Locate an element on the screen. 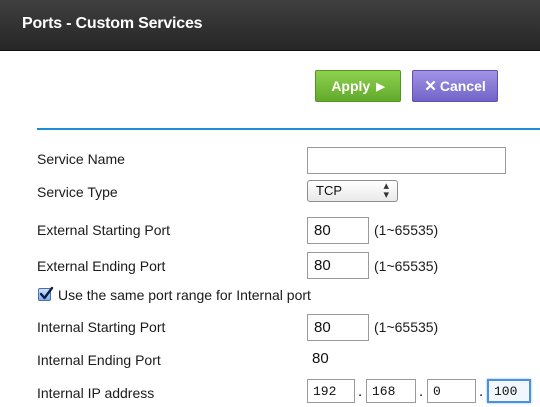 This screenshot has width=540, height=407. service-name-input is located at coordinates (406, 160).